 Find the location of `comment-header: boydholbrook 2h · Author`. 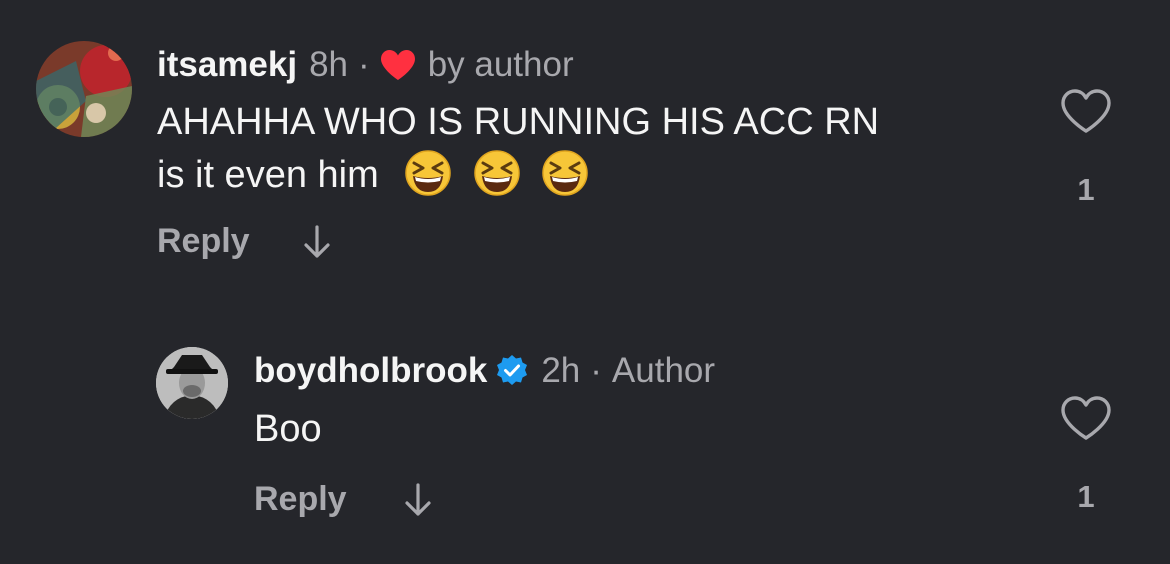

comment-header: boydholbrook 2h · Author is located at coordinates (484, 371).